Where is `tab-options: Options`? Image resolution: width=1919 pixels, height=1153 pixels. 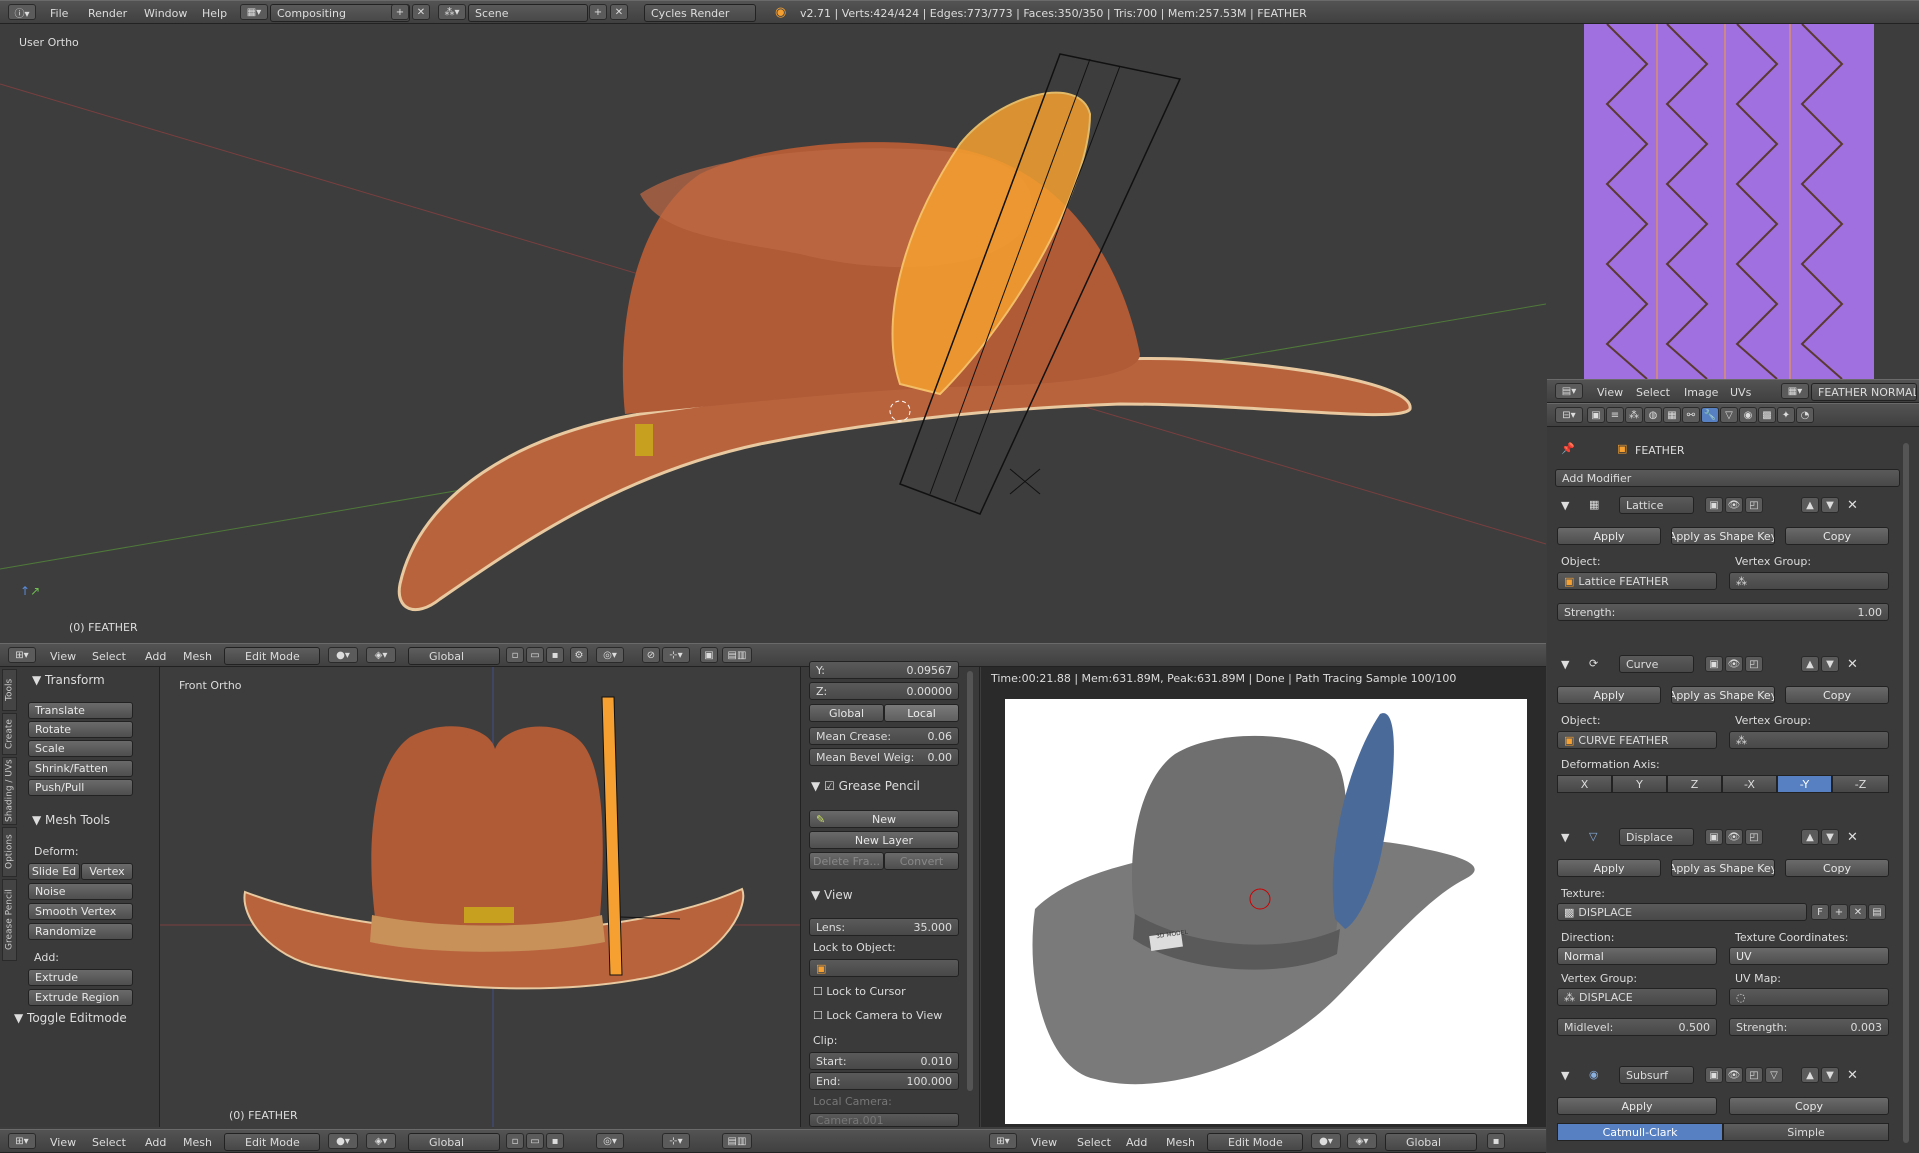 tab-options: Options is located at coordinates (9, 852).